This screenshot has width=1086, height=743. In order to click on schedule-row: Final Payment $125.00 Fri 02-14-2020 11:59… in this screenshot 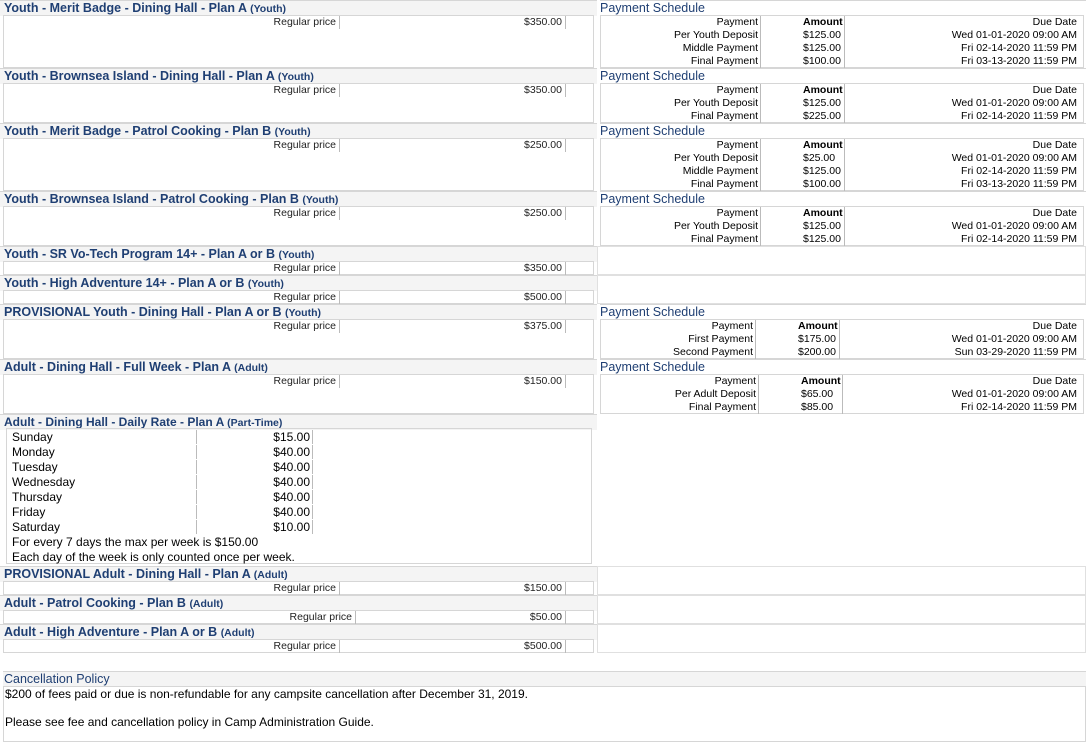, I will do `click(842, 239)`.